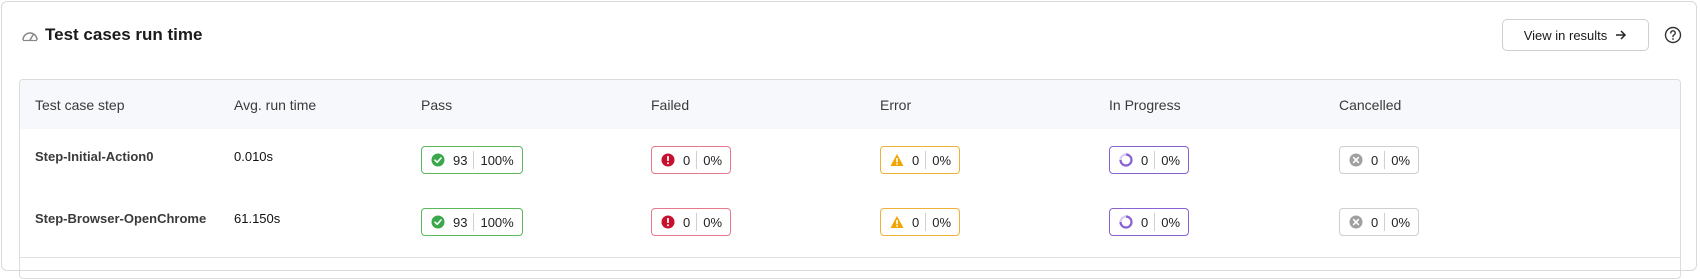 The height and width of the screenshot is (279, 1700). What do you see at coordinates (80, 105) in the screenshot?
I see `column-header-step: Test case step` at bounding box center [80, 105].